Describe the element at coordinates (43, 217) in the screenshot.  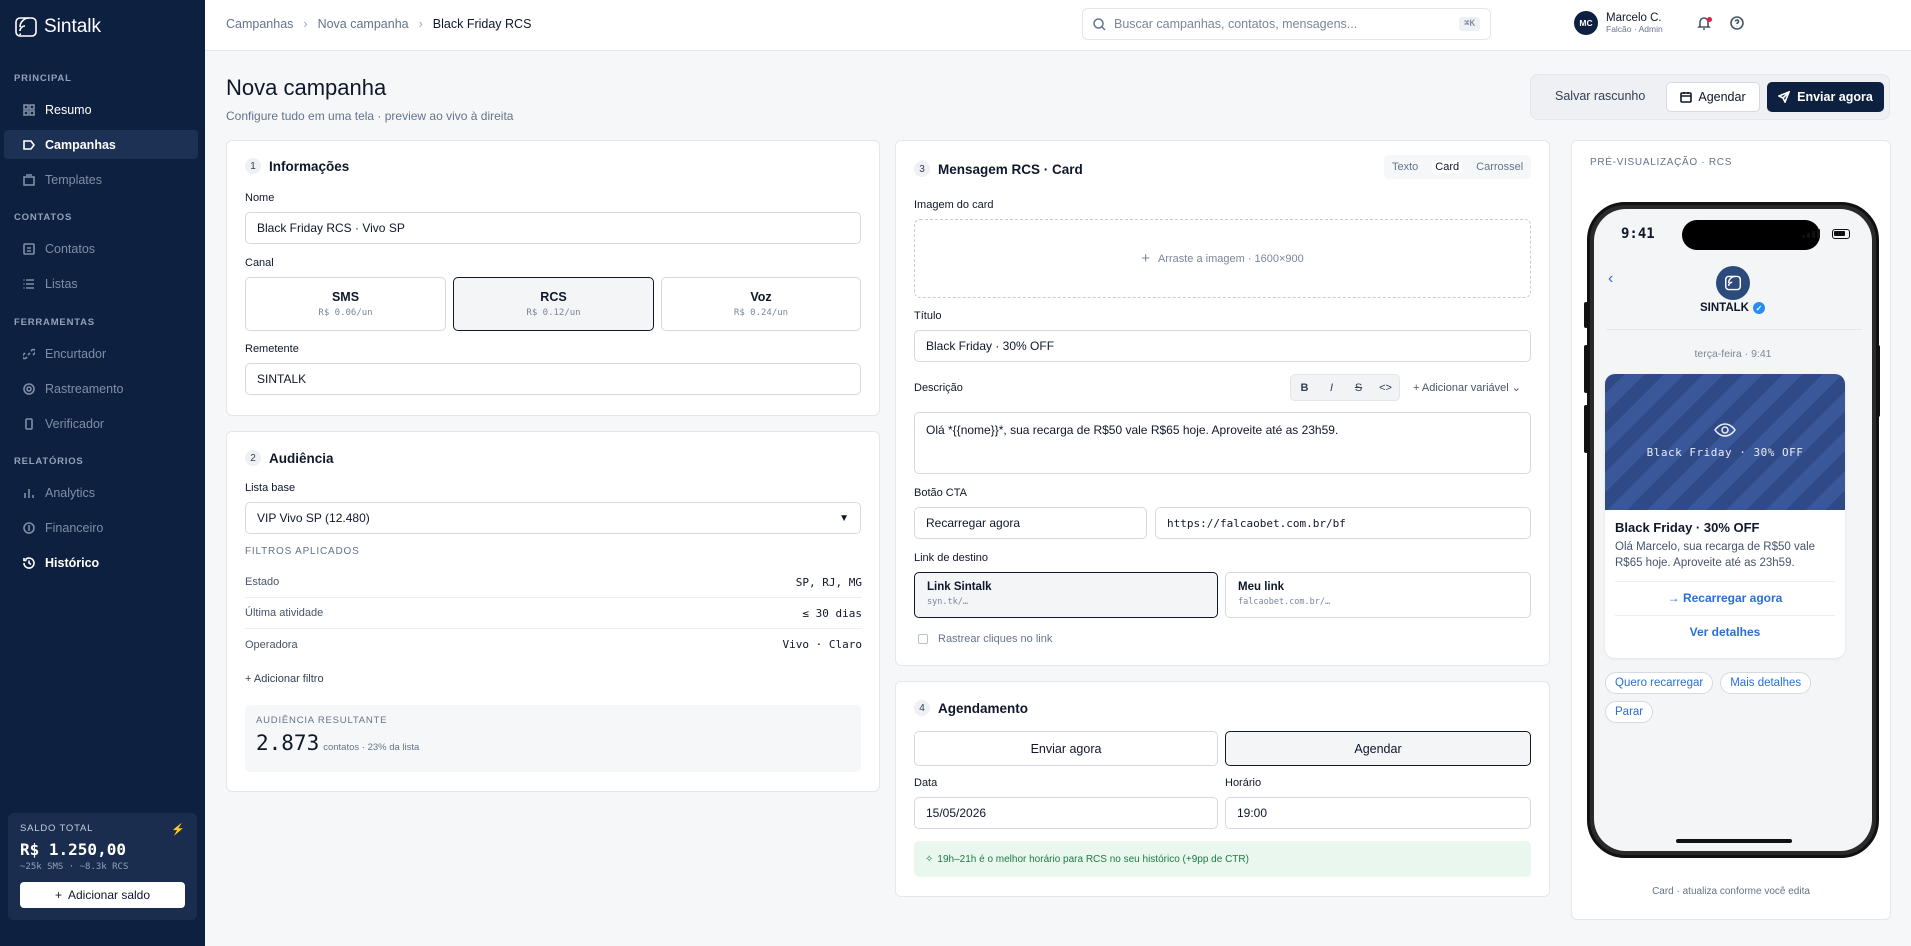
I see `nav-section-contatos: CONTATOS` at that location.